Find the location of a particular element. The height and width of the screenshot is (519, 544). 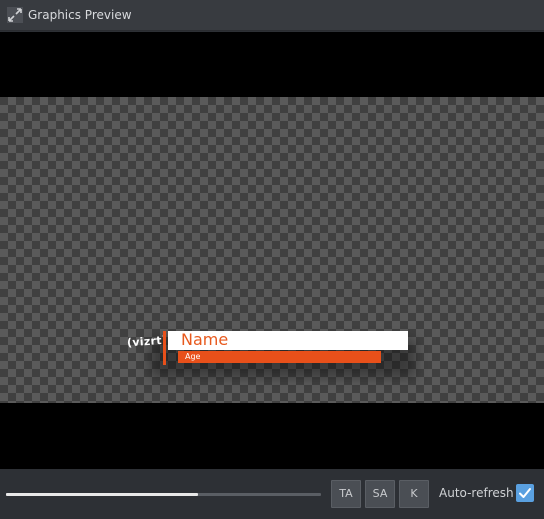

k-button: K is located at coordinates (414, 494).